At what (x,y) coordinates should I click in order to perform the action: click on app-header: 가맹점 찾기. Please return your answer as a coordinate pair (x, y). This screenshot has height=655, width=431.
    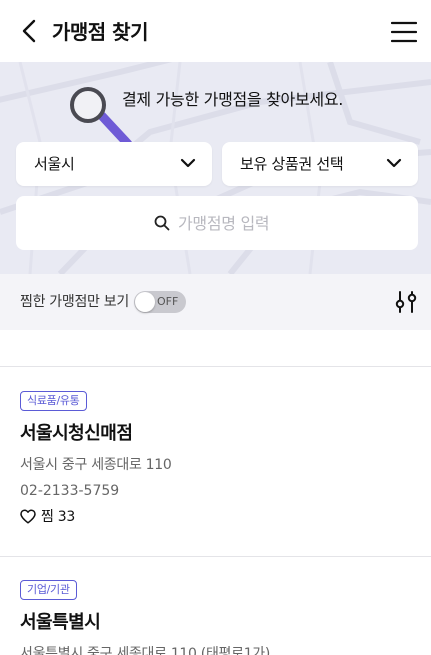
    Looking at the image, I should click on (215, 31).